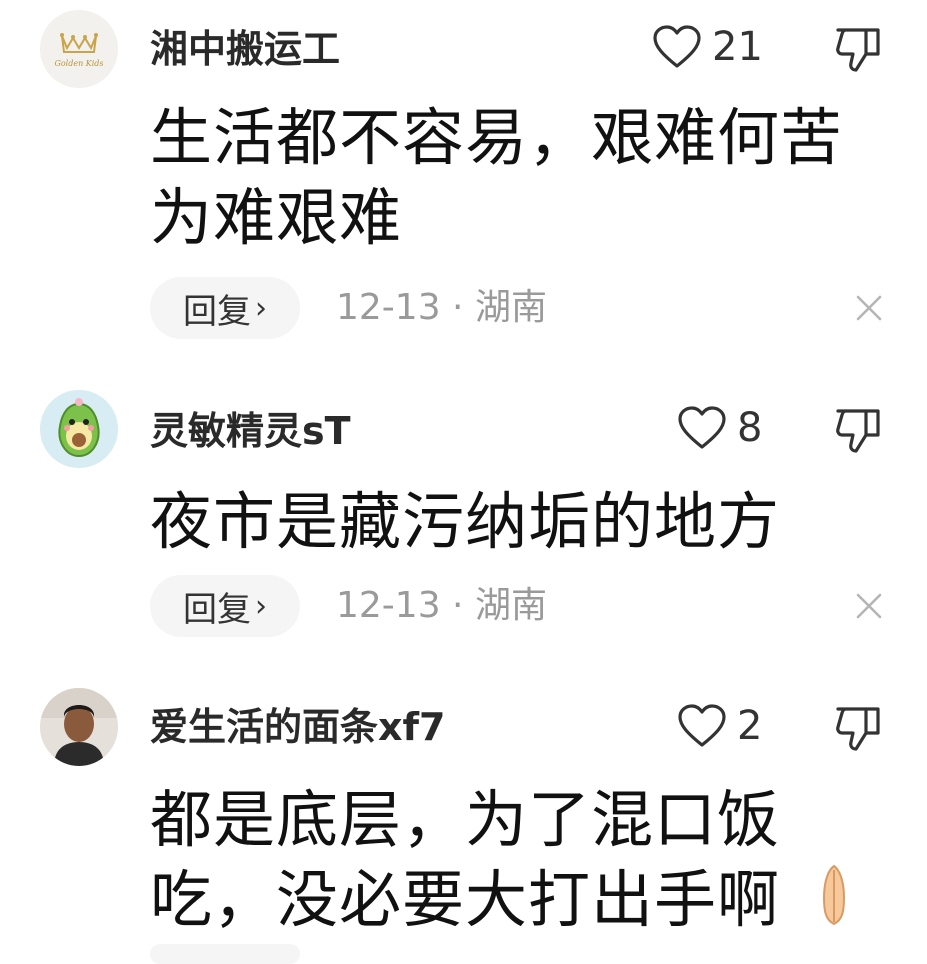  Describe the element at coordinates (465, 899) in the screenshot. I see `comment-text-line: 吃，没必要大打出手啊` at that location.